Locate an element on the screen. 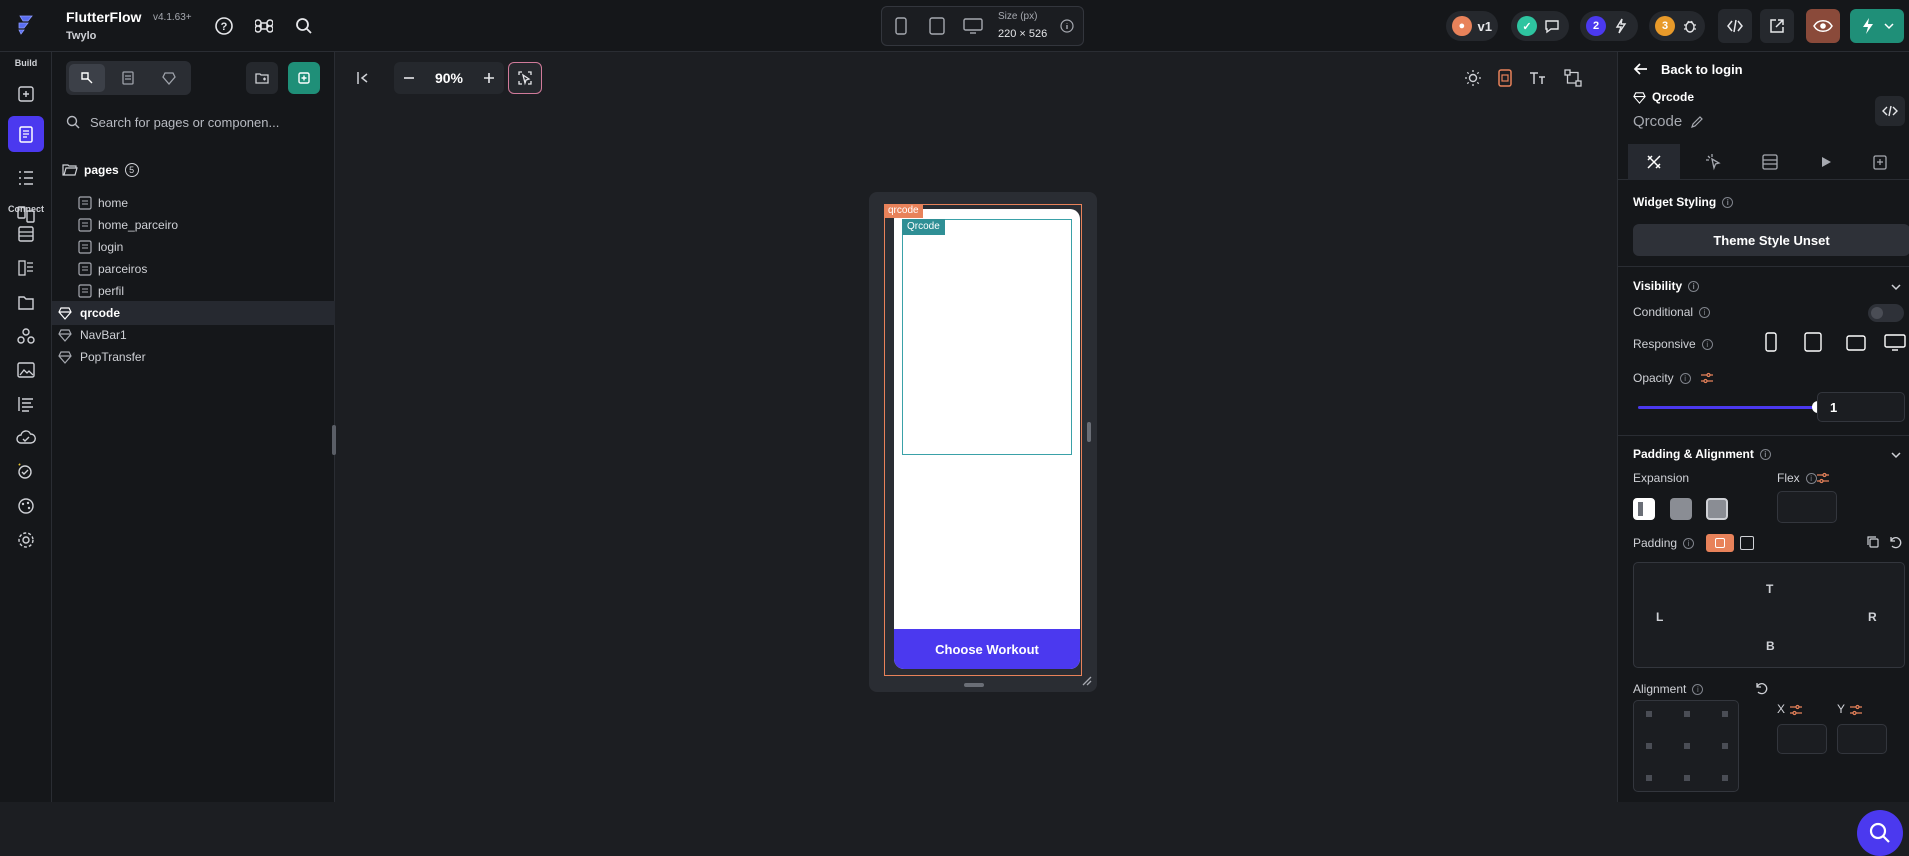 Image resolution: width=1909 pixels, height=856 pixels. custom-code-icon is located at coordinates (26, 404).